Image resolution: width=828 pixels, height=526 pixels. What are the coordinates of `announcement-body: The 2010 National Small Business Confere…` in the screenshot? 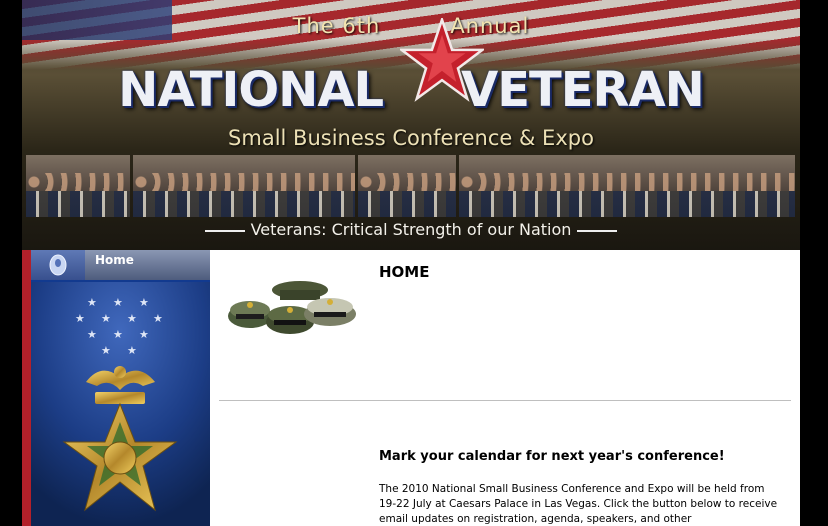 It's located at (578, 504).